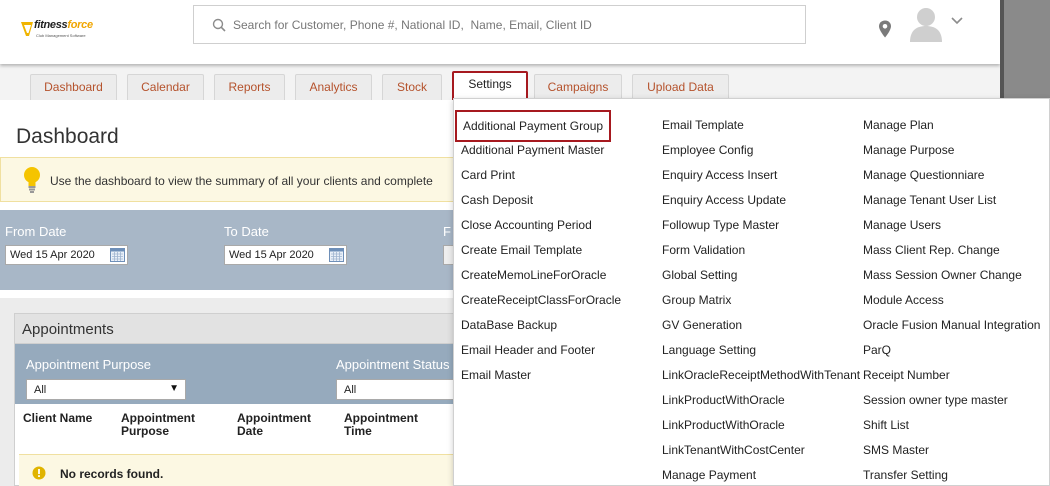 The height and width of the screenshot is (486, 1050). I want to click on menu-item: Manage Purpose, so click(908, 150).